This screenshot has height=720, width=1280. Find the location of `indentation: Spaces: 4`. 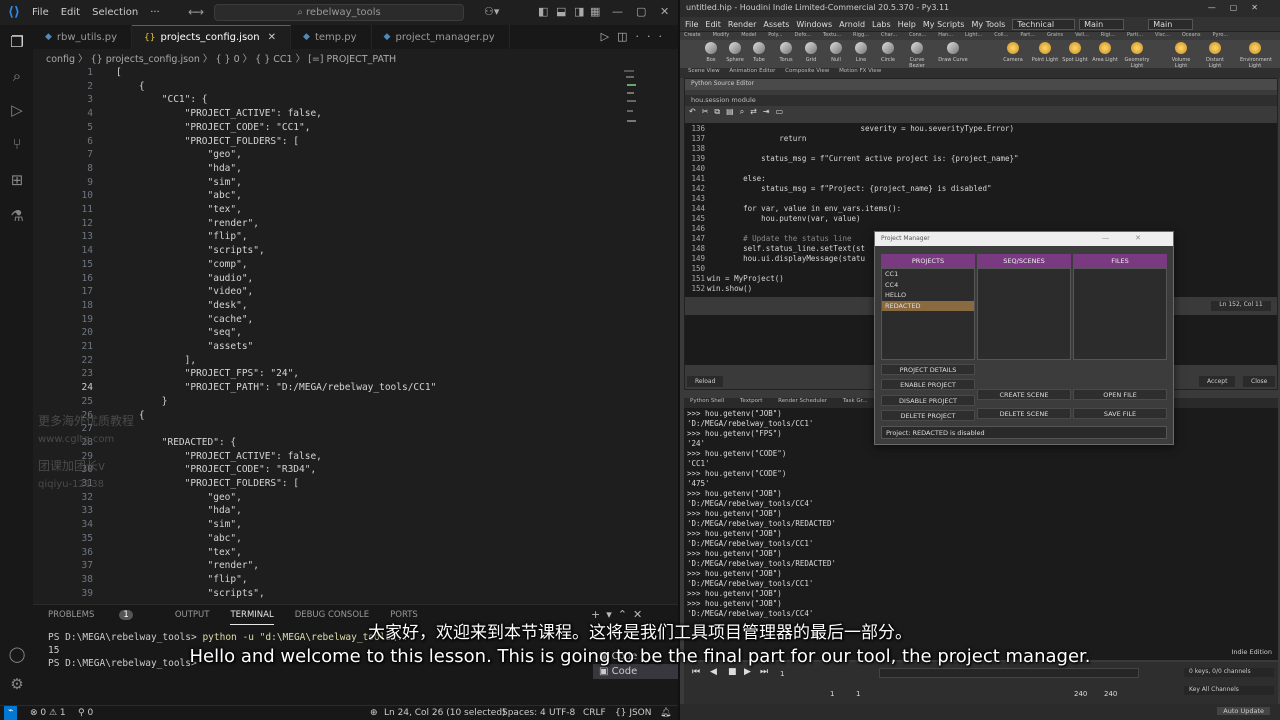

indentation: Spaces: 4 is located at coordinates (524, 713).